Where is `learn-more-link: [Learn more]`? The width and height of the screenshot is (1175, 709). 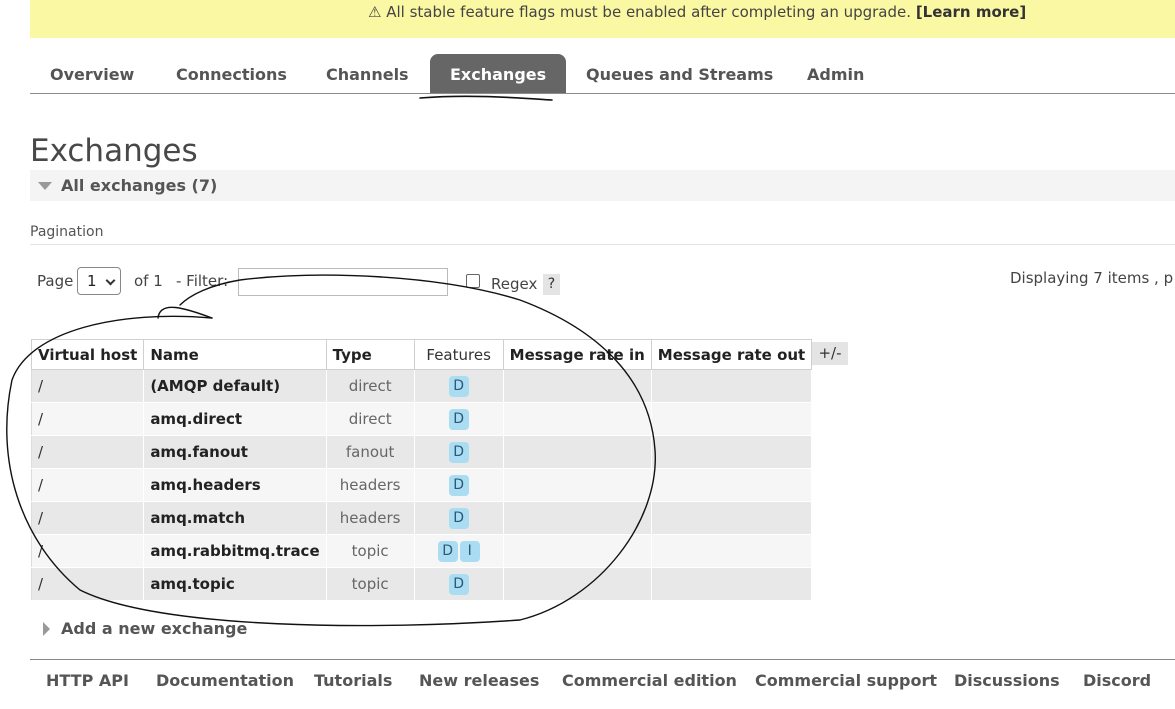 learn-more-link: [Learn more] is located at coordinates (971, 12).